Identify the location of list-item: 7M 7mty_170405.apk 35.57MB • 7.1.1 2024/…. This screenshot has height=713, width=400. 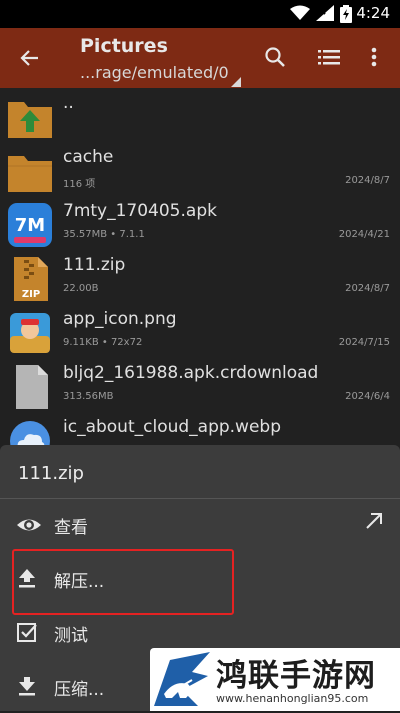
(200, 223).